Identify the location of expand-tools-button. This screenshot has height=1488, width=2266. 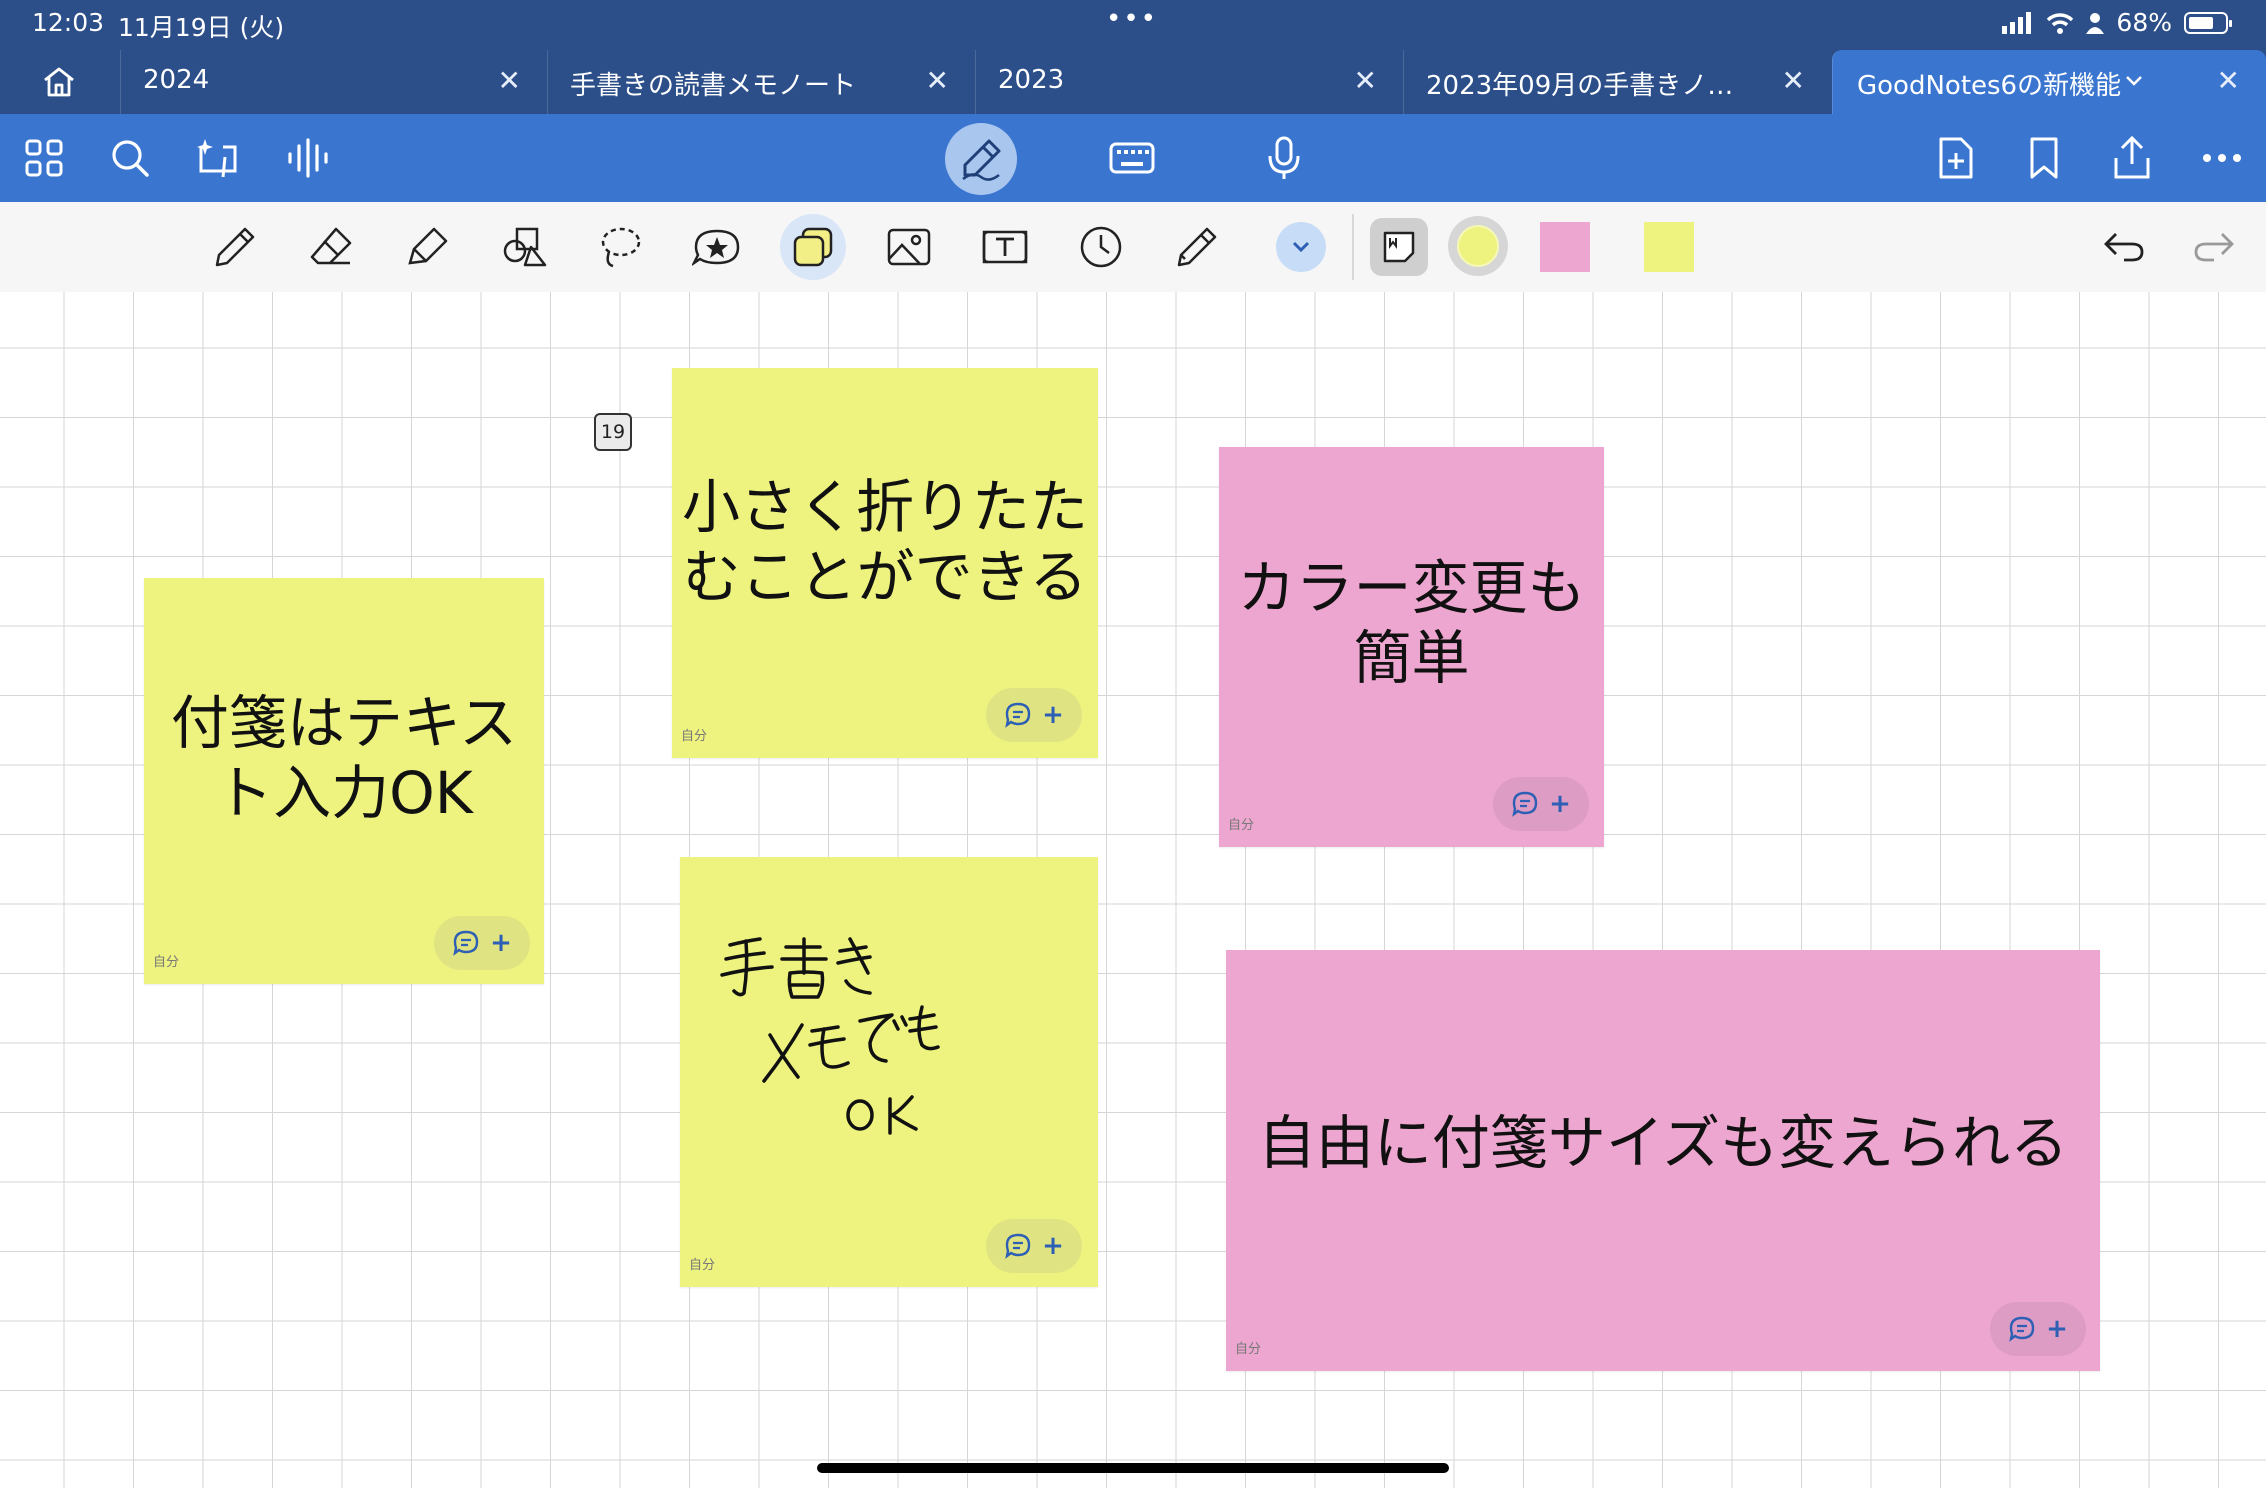
(1301, 247).